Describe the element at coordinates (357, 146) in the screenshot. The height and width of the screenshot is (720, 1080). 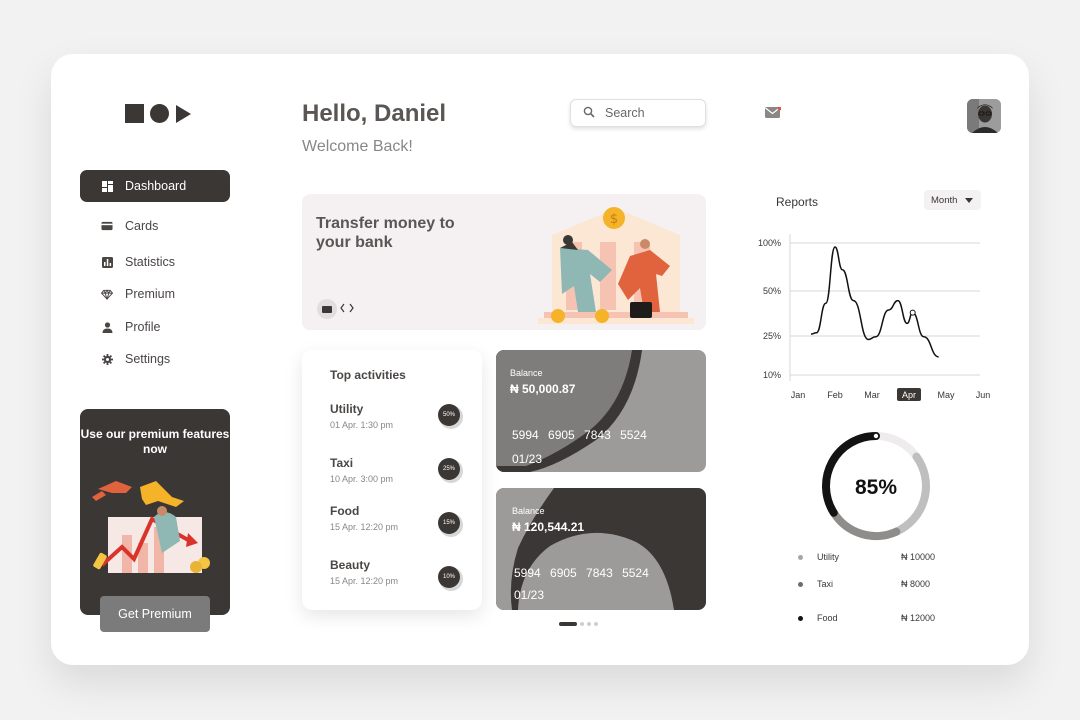
I see `welcome-subtitle: Welcome Back!` at that location.